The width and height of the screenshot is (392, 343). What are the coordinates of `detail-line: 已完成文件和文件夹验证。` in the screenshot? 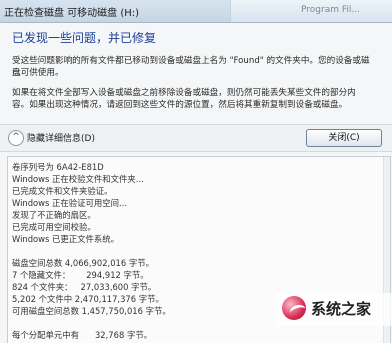 It's located at (62, 191).